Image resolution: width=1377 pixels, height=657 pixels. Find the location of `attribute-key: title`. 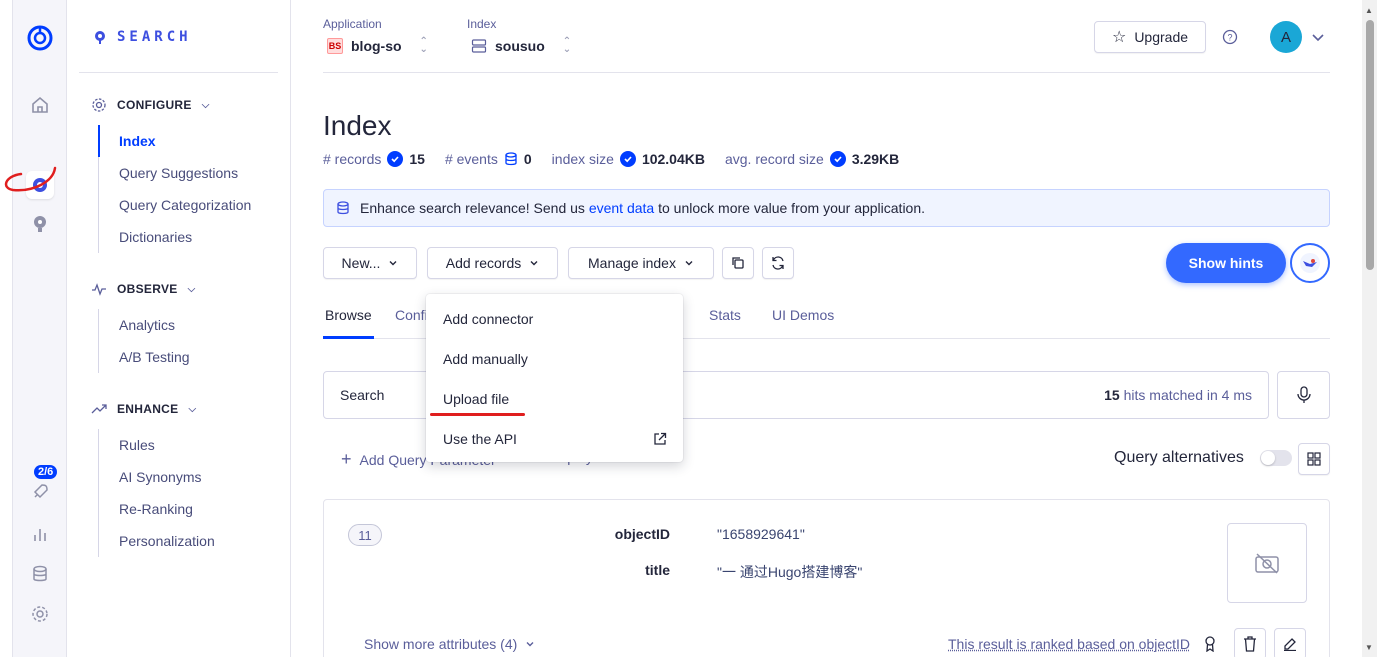

attribute-key: title is located at coordinates (657, 570).